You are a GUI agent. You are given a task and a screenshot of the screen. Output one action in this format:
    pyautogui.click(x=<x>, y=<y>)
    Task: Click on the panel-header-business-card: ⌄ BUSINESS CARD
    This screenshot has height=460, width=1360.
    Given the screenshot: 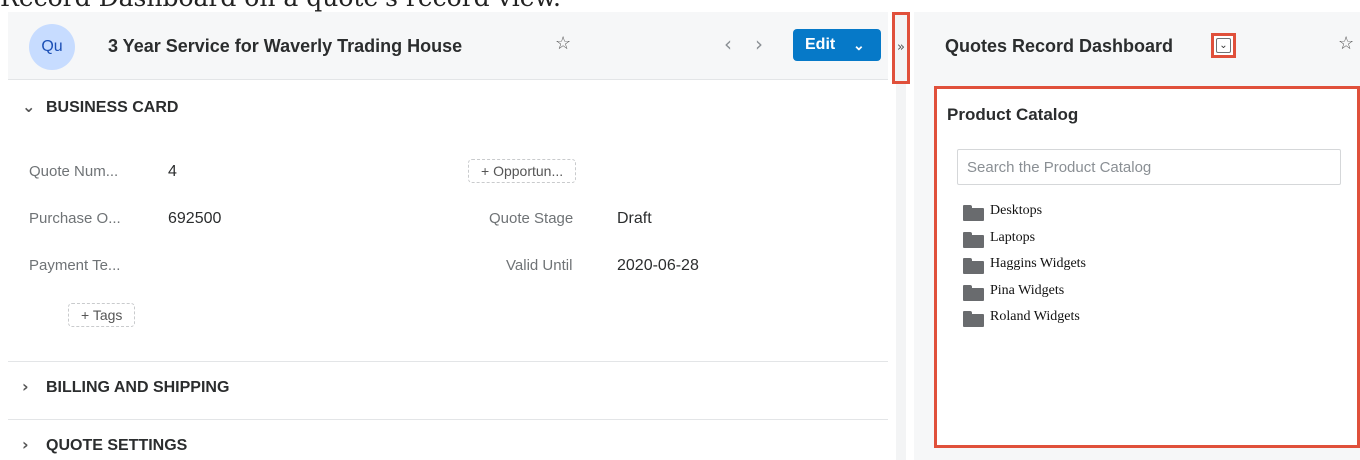 What is the action you would take?
    pyautogui.click(x=448, y=108)
    